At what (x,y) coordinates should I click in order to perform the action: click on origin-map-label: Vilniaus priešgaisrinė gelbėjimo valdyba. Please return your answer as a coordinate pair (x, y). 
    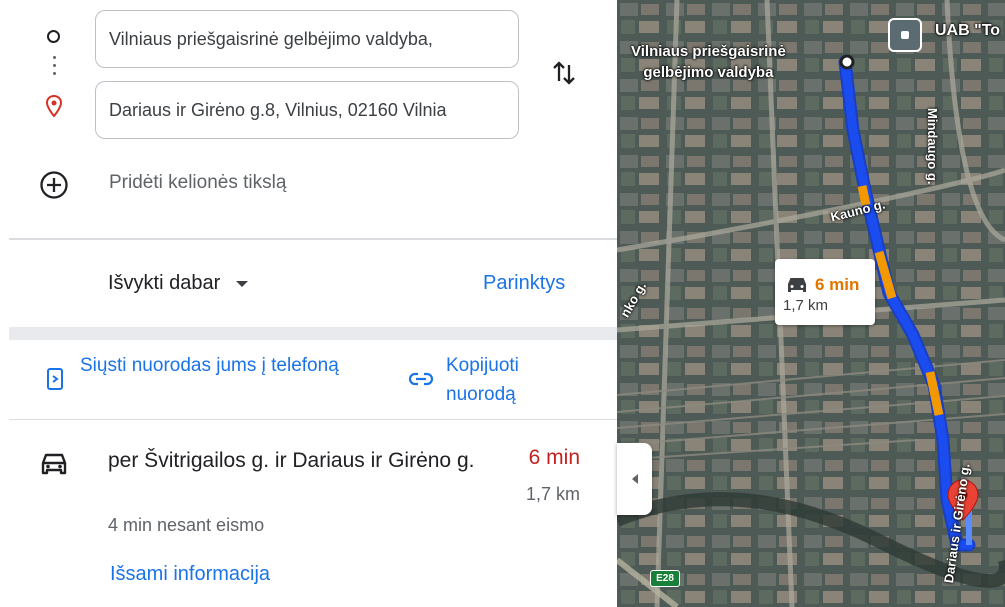
    Looking at the image, I should click on (708, 62).